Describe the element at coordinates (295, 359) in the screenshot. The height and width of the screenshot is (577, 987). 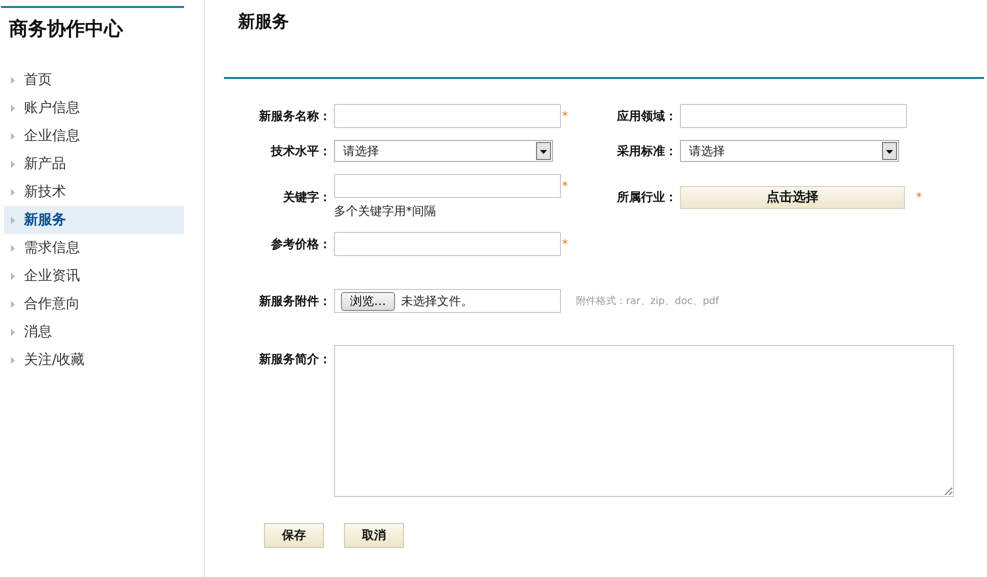
I see `field-label: 新服务简介：` at that location.